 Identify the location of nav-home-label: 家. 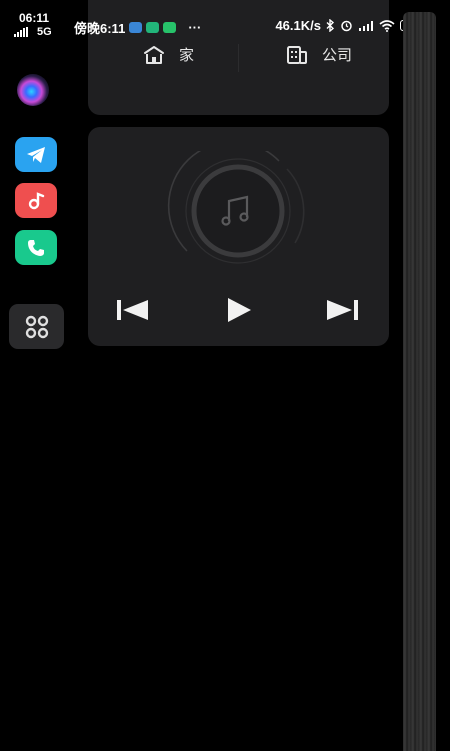
(187, 55).